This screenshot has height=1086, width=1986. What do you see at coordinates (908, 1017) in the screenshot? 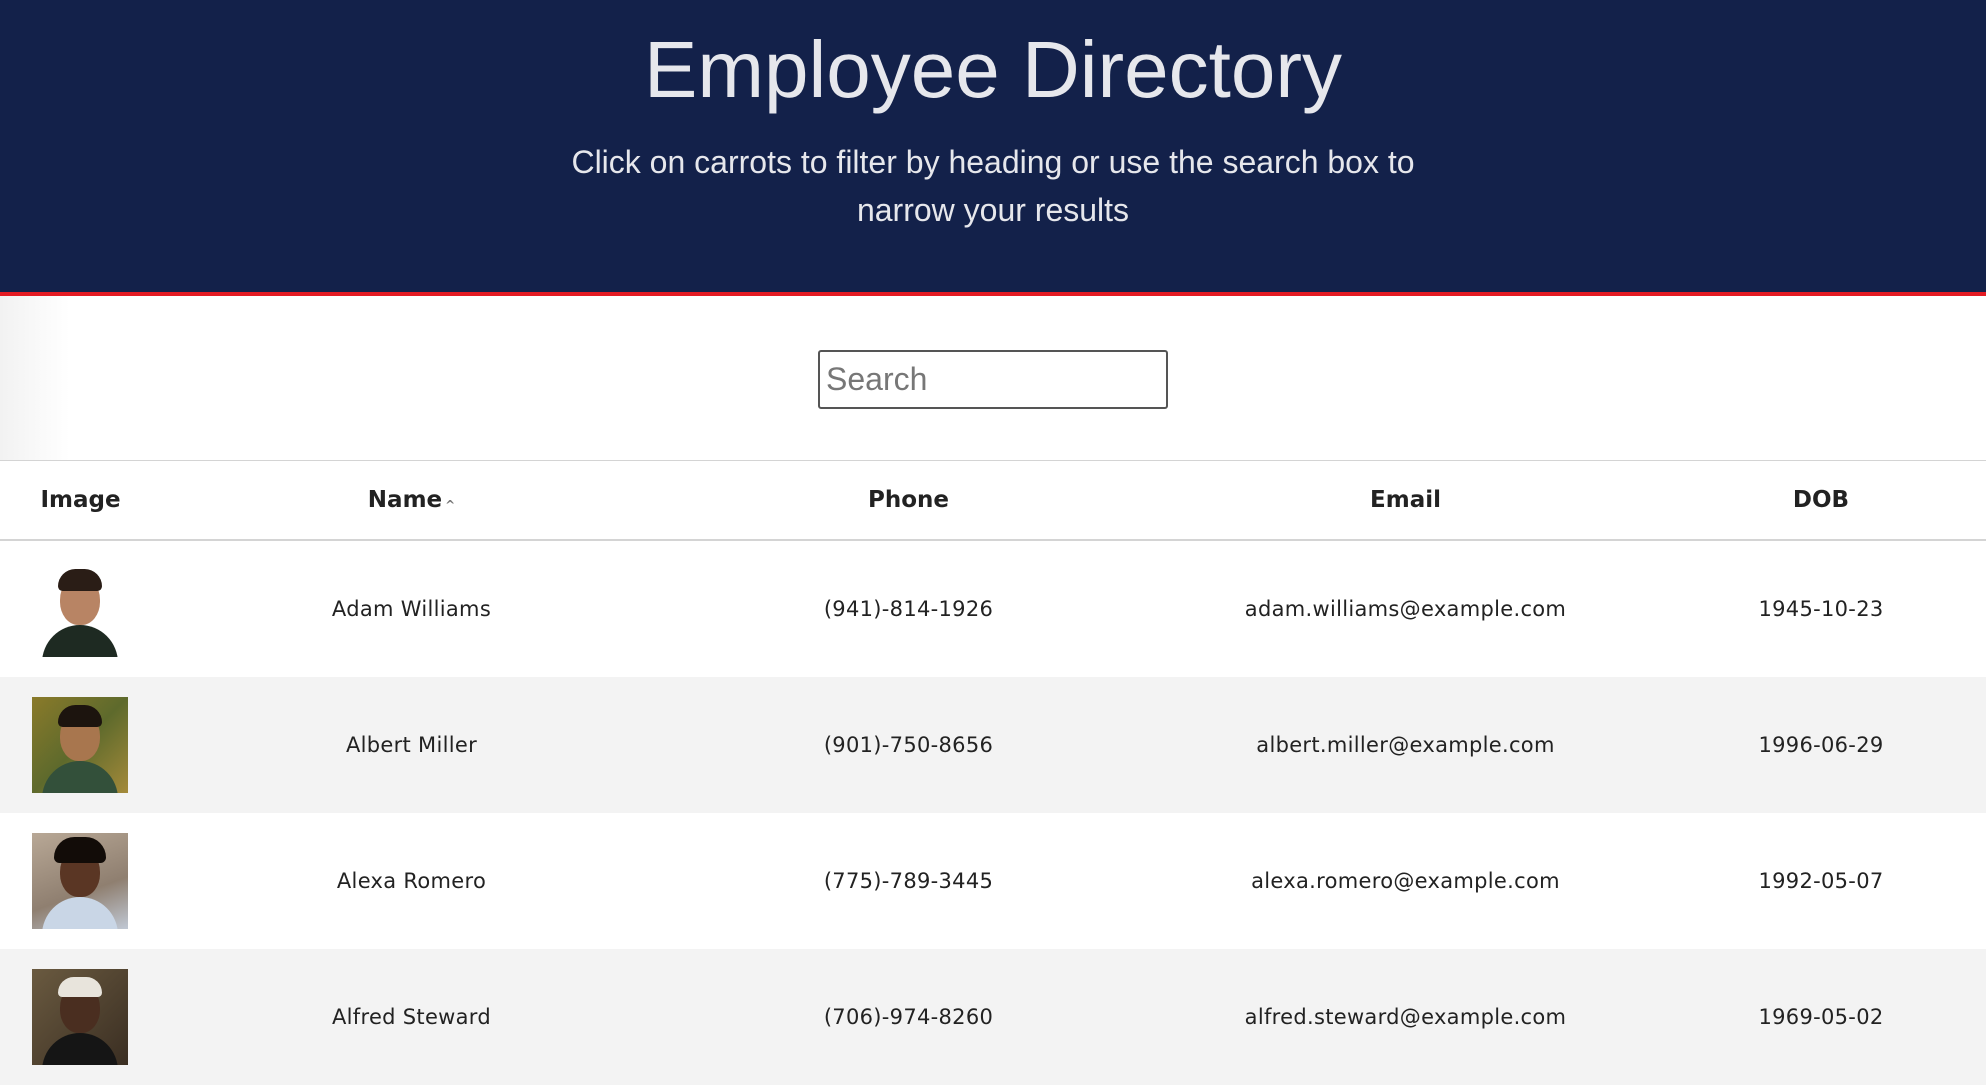
I see `phone-cell: (706)-974-8260` at bounding box center [908, 1017].